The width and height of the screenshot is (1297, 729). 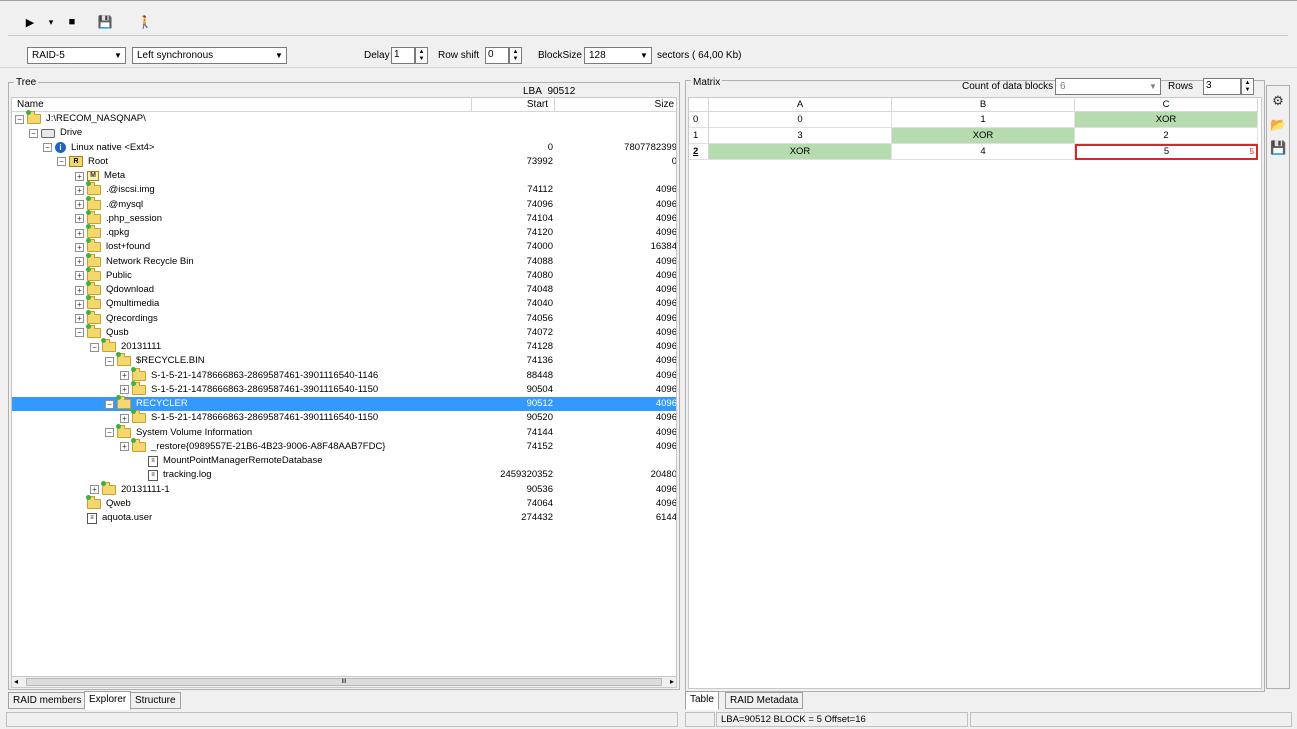 What do you see at coordinates (800, 120) in the screenshot?
I see `matrix-cell: 0` at bounding box center [800, 120].